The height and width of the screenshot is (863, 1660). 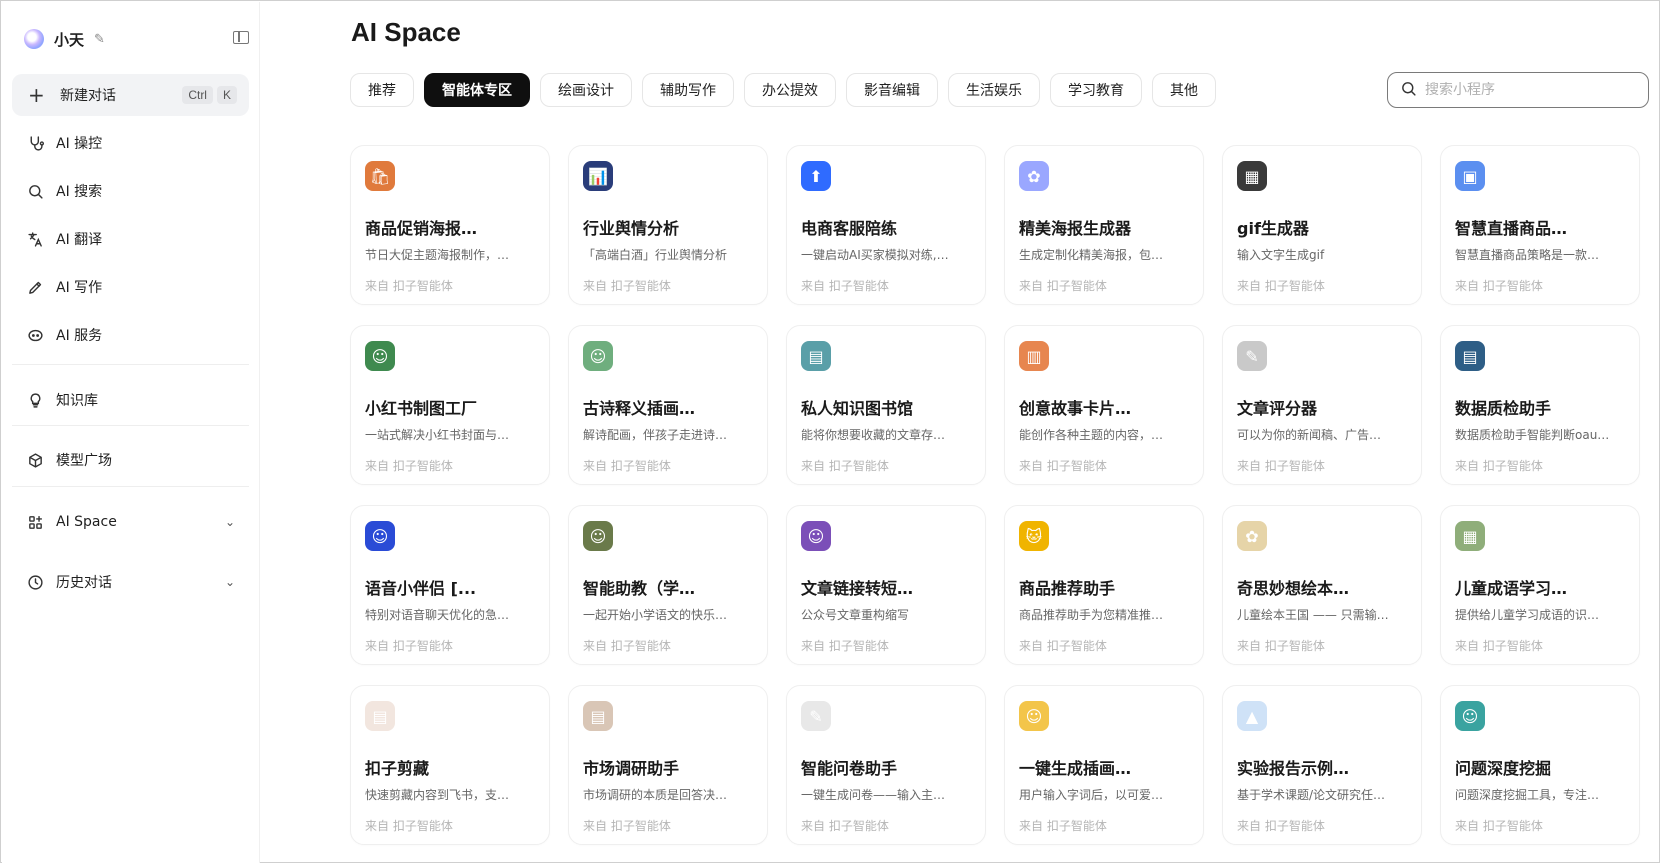 I want to click on sidebar-item-ai-space: AI Space ⌄, so click(x=130, y=522).